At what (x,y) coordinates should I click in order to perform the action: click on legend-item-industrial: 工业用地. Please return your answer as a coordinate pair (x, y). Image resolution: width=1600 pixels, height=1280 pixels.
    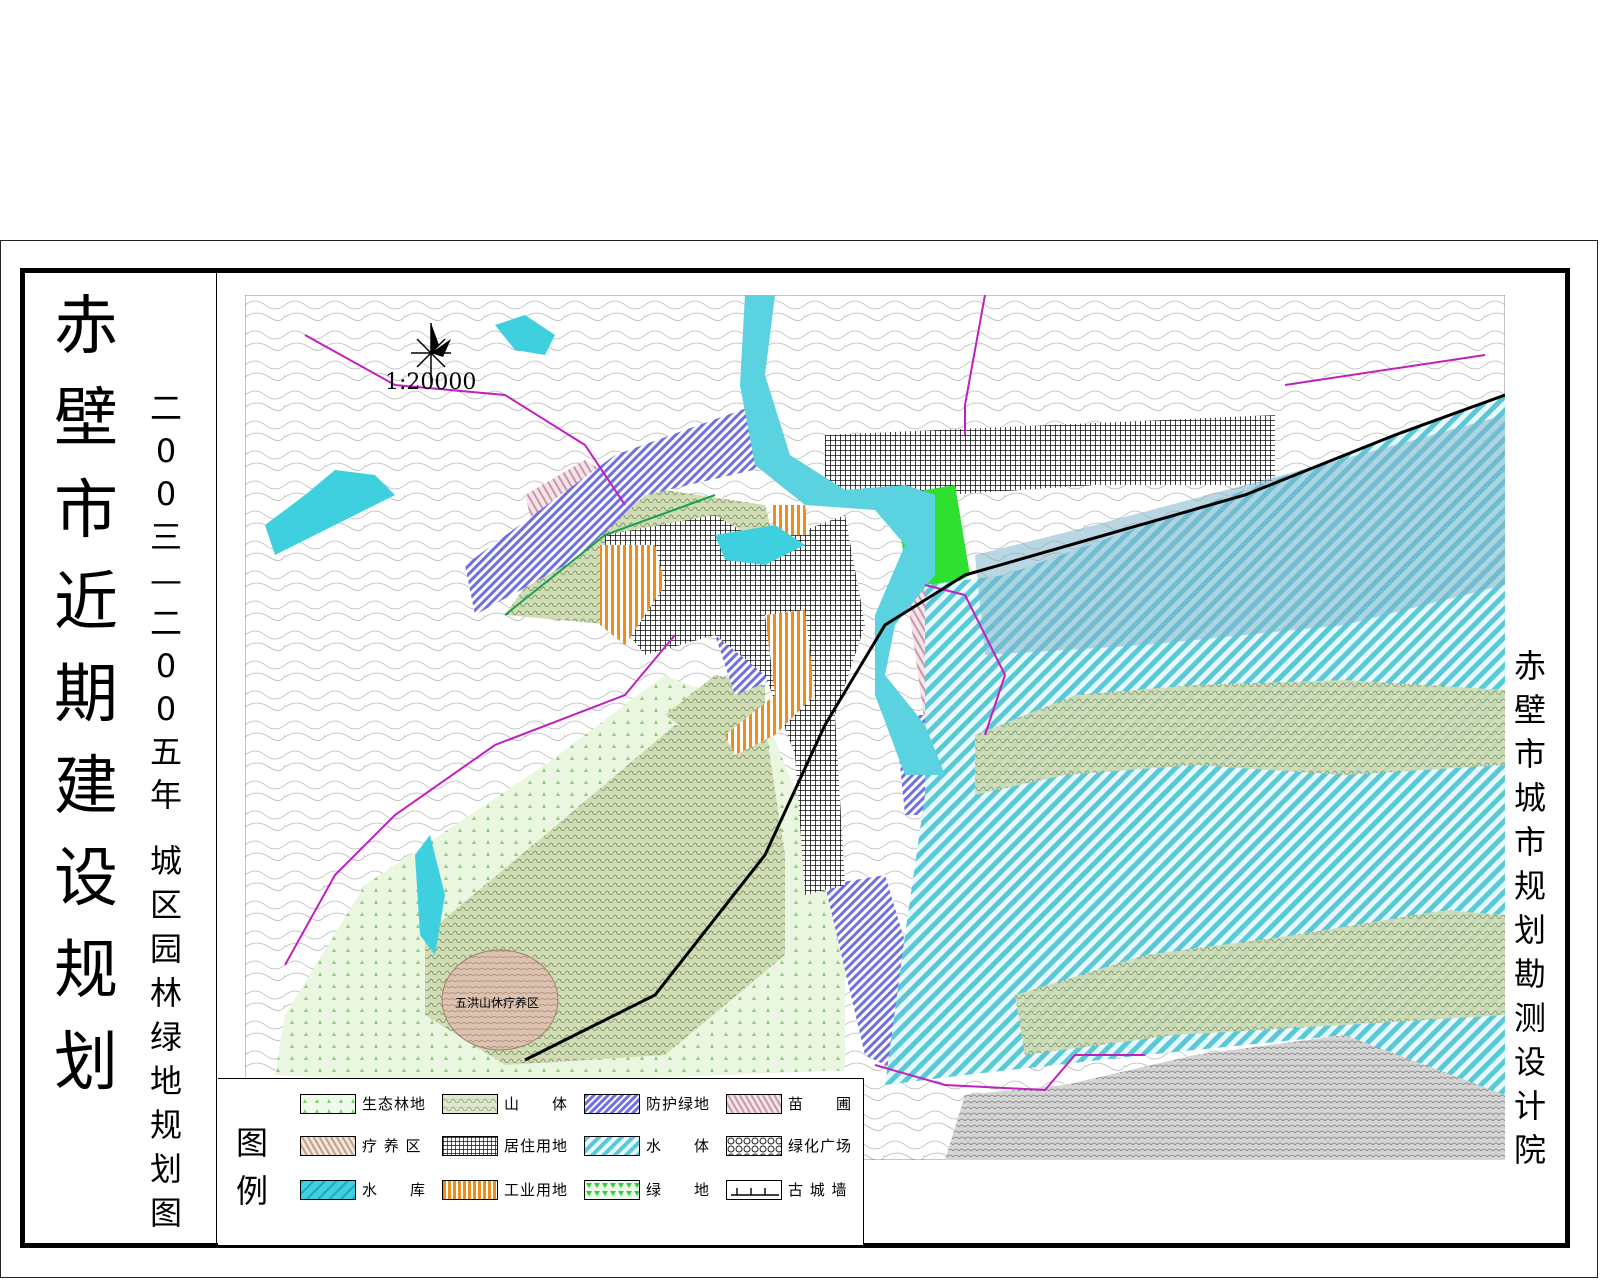
    Looking at the image, I should click on (505, 1189).